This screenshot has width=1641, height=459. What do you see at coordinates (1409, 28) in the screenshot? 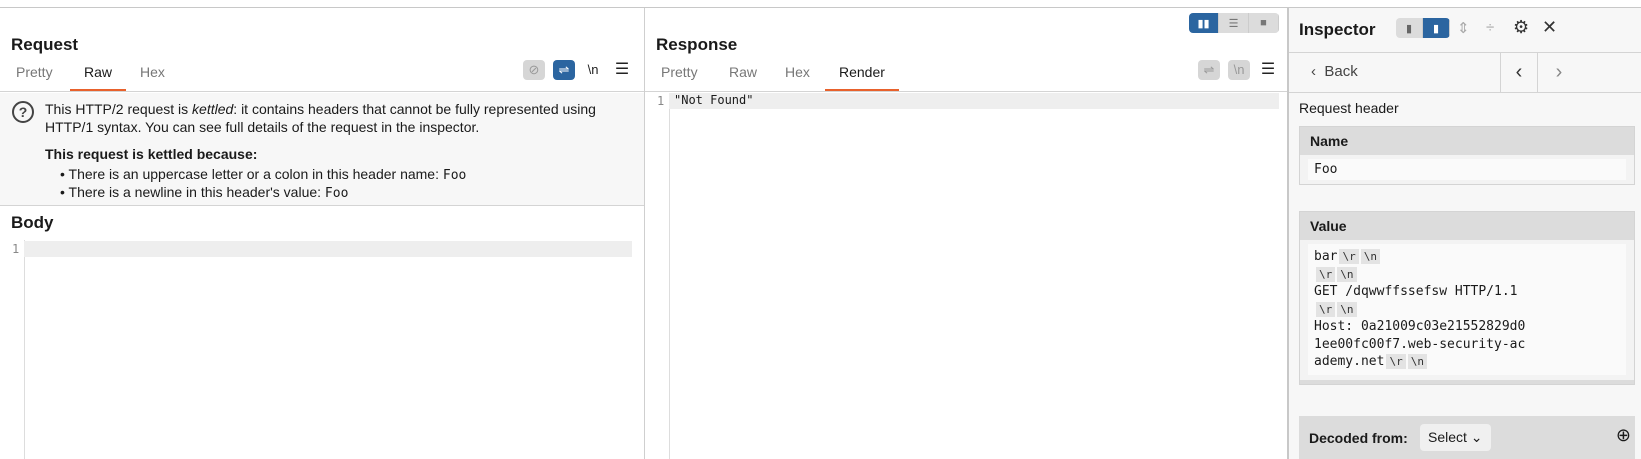
I see `dock-left-icon: ▮` at bounding box center [1409, 28].